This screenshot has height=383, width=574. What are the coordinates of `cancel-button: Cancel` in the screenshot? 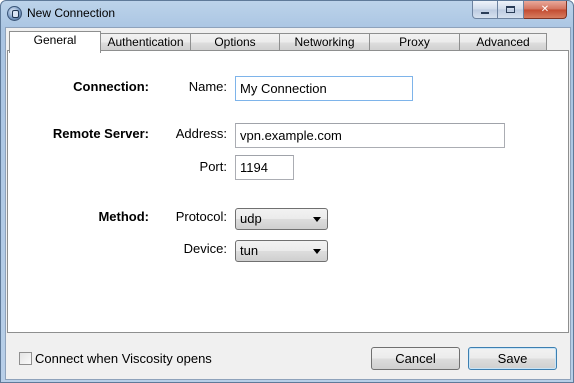 It's located at (415, 358).